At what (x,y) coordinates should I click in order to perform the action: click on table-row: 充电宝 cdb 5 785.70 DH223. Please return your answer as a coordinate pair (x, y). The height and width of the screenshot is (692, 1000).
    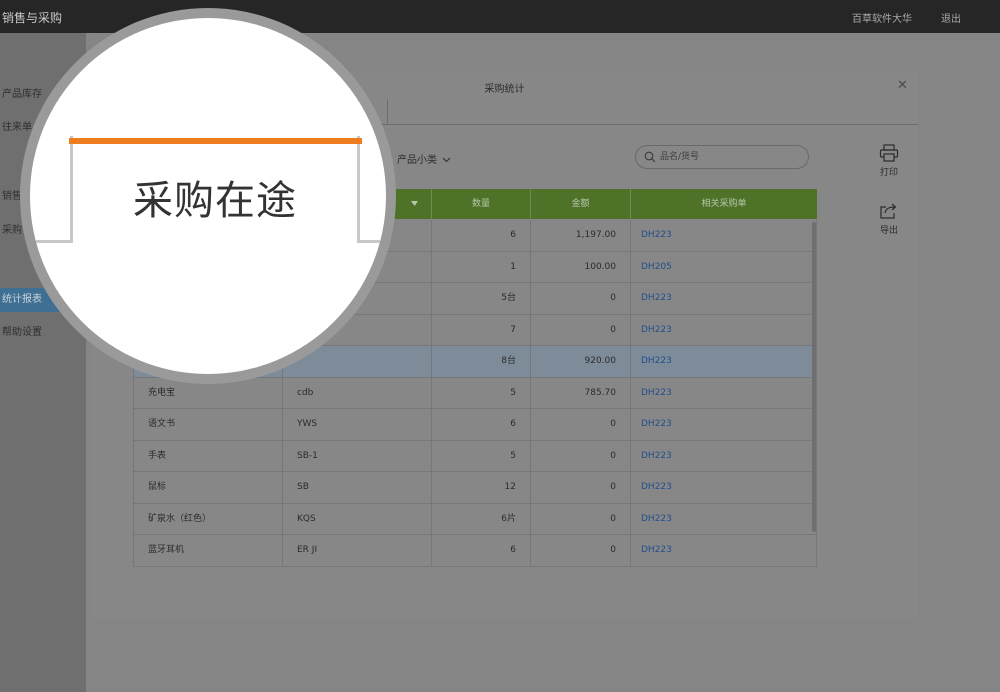
    Looking at the image, I should click on (475, 393).